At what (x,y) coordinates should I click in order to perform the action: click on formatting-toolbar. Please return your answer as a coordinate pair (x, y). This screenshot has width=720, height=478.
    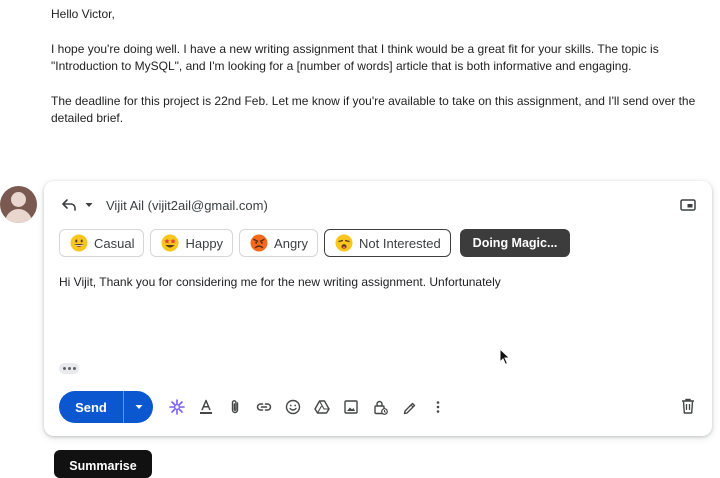
    Looking at the image, I should click on (307, 407).